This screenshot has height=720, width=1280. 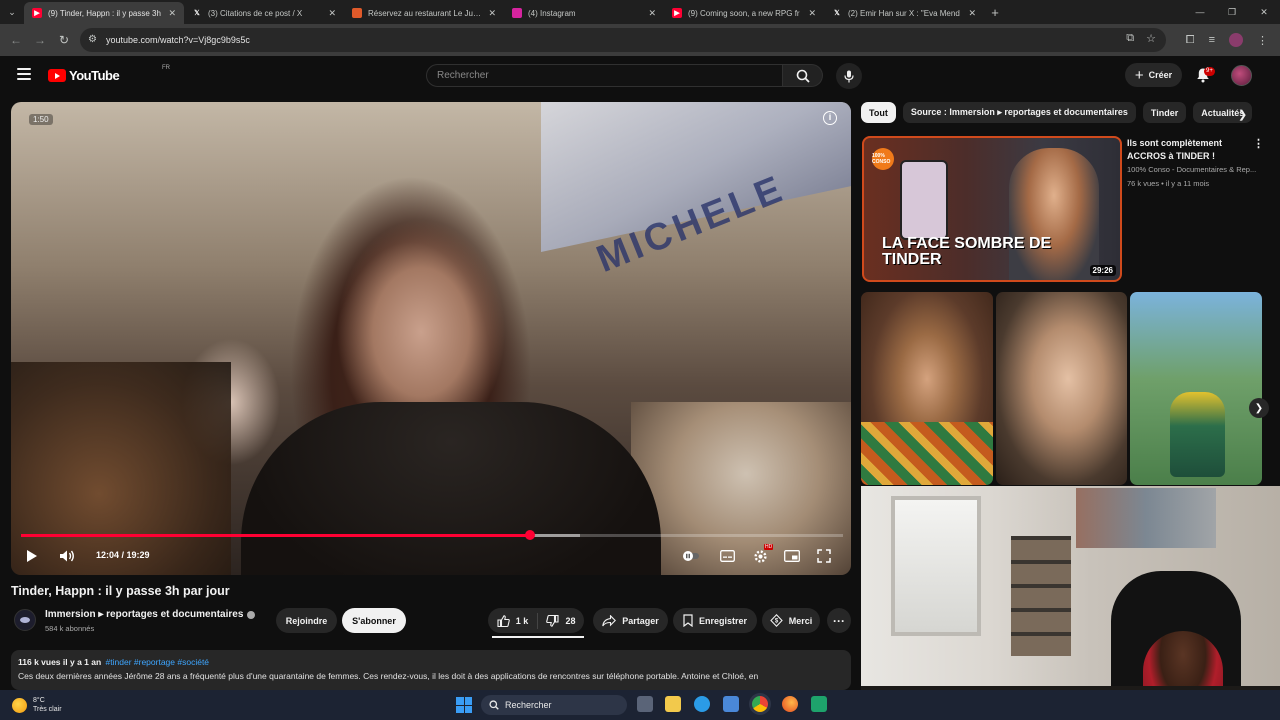 I want to click on tab-title: (9) Coming soon, a new RPG fr, so click(x=744, y=13).